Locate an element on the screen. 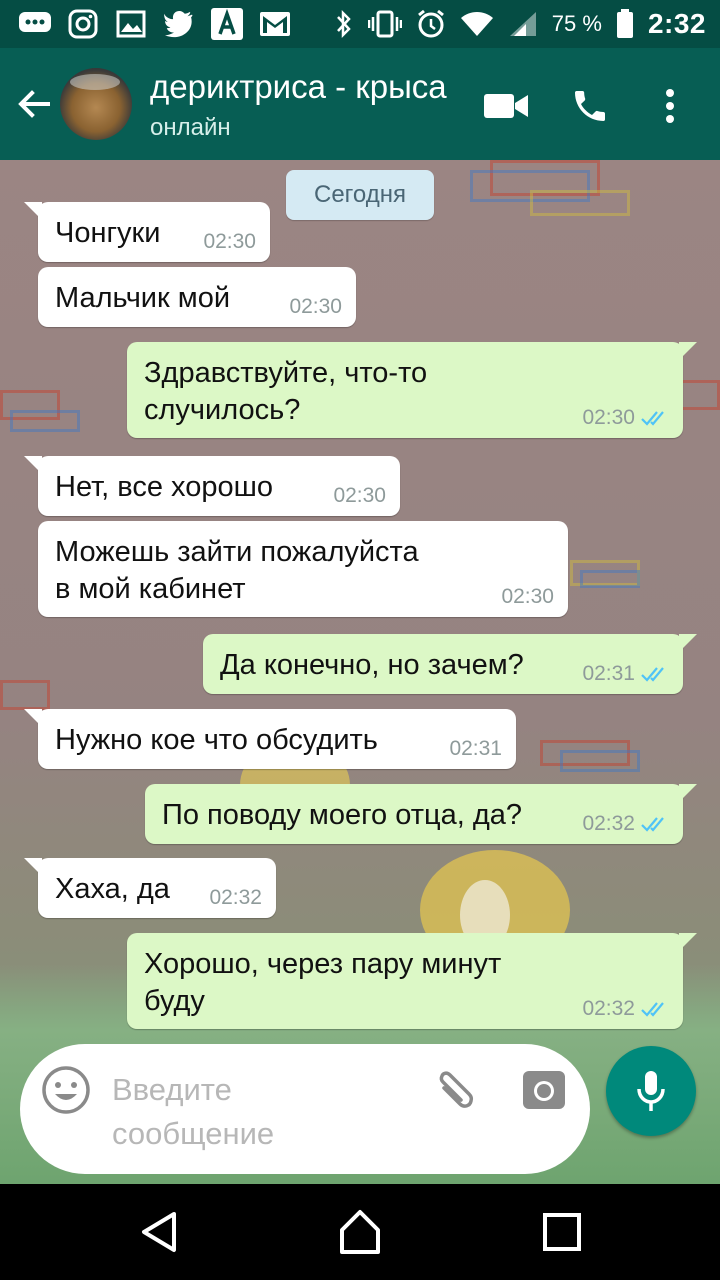 The height and width of the screenshot is (1280, 720). phone-call-icon is located at coordinates (590, 106).